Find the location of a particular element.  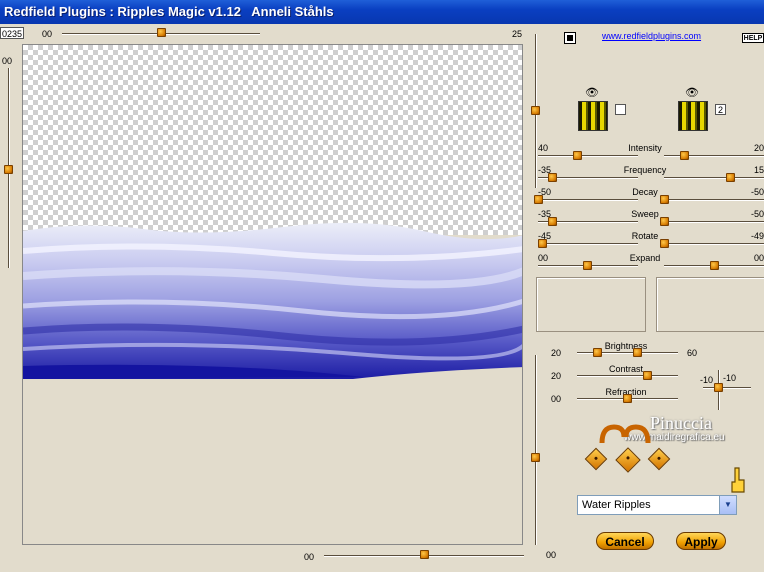

cancel-button: Cancel is located at coordinates (625, 541).